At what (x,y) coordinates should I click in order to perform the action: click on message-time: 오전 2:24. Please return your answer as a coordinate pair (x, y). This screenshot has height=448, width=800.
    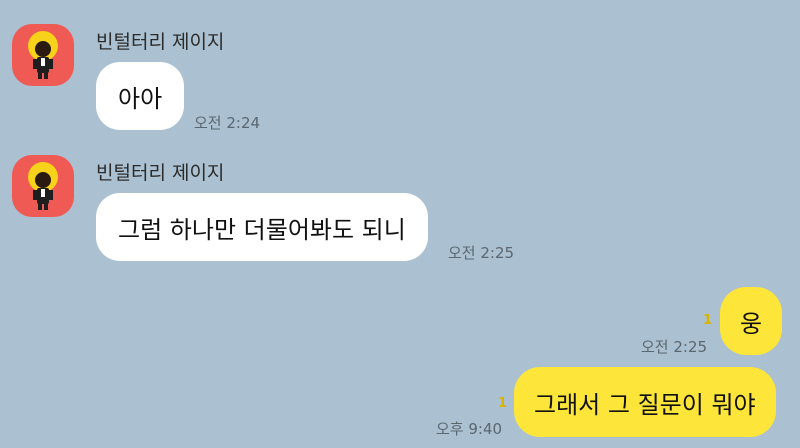
    Looking at the image, I should click on (227, 123).